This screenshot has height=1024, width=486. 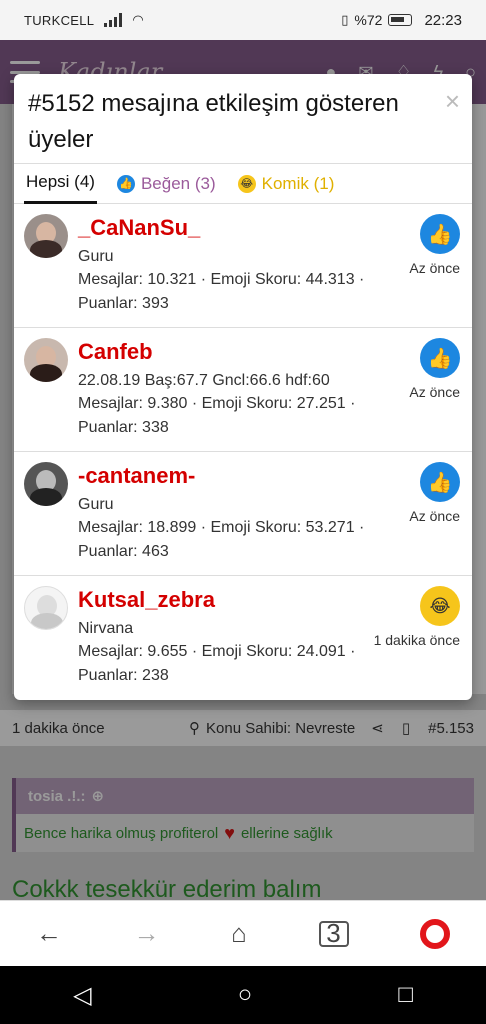 What do you see at coordinates (405, 995) in the screenshot?
I see `nav-recents-icon: □` at bounding box center [405, 995].